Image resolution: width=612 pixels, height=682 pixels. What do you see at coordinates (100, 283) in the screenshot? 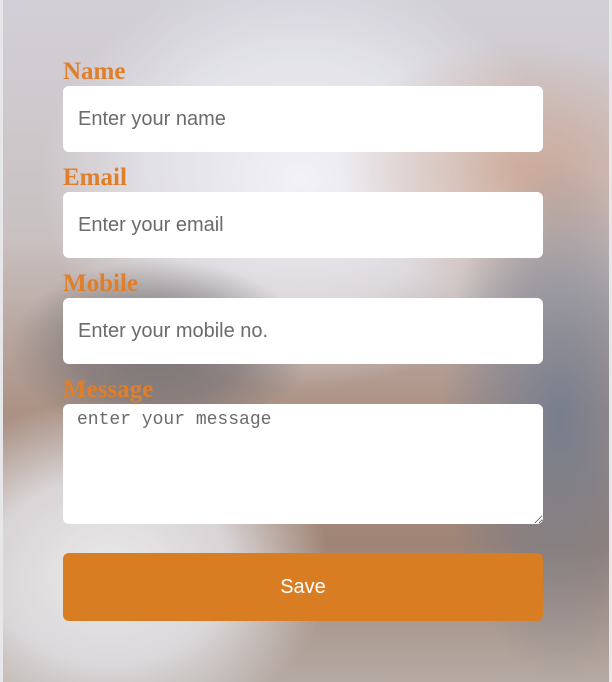
I see `mobile-label: Mobile` at bounding box center [100, 283].